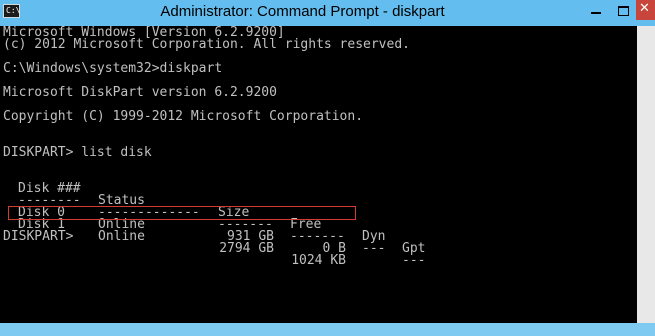 Image resolution: width=655 pixels, height=336 pixels. What do you see at coordinates (77, 152) in the screenshot?
I see `console-line: DISKPART> list disk` at bounding box center [77, 152].